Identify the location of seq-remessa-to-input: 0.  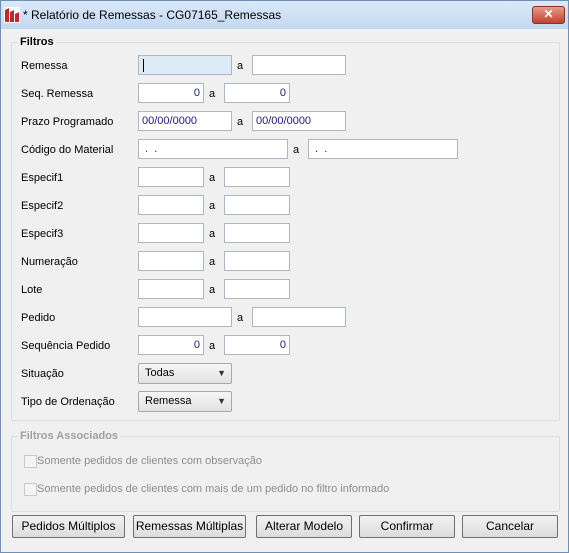
(257, 93).